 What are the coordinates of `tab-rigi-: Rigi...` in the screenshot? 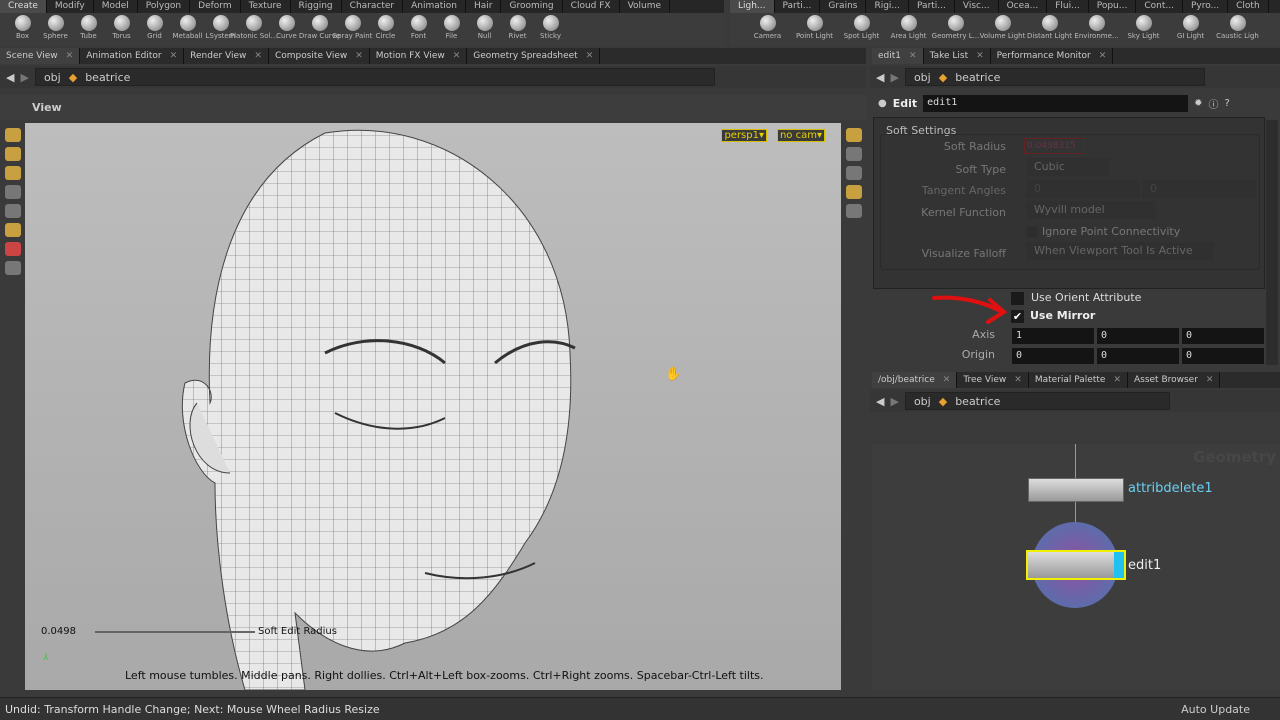 It's located at (888, 6).